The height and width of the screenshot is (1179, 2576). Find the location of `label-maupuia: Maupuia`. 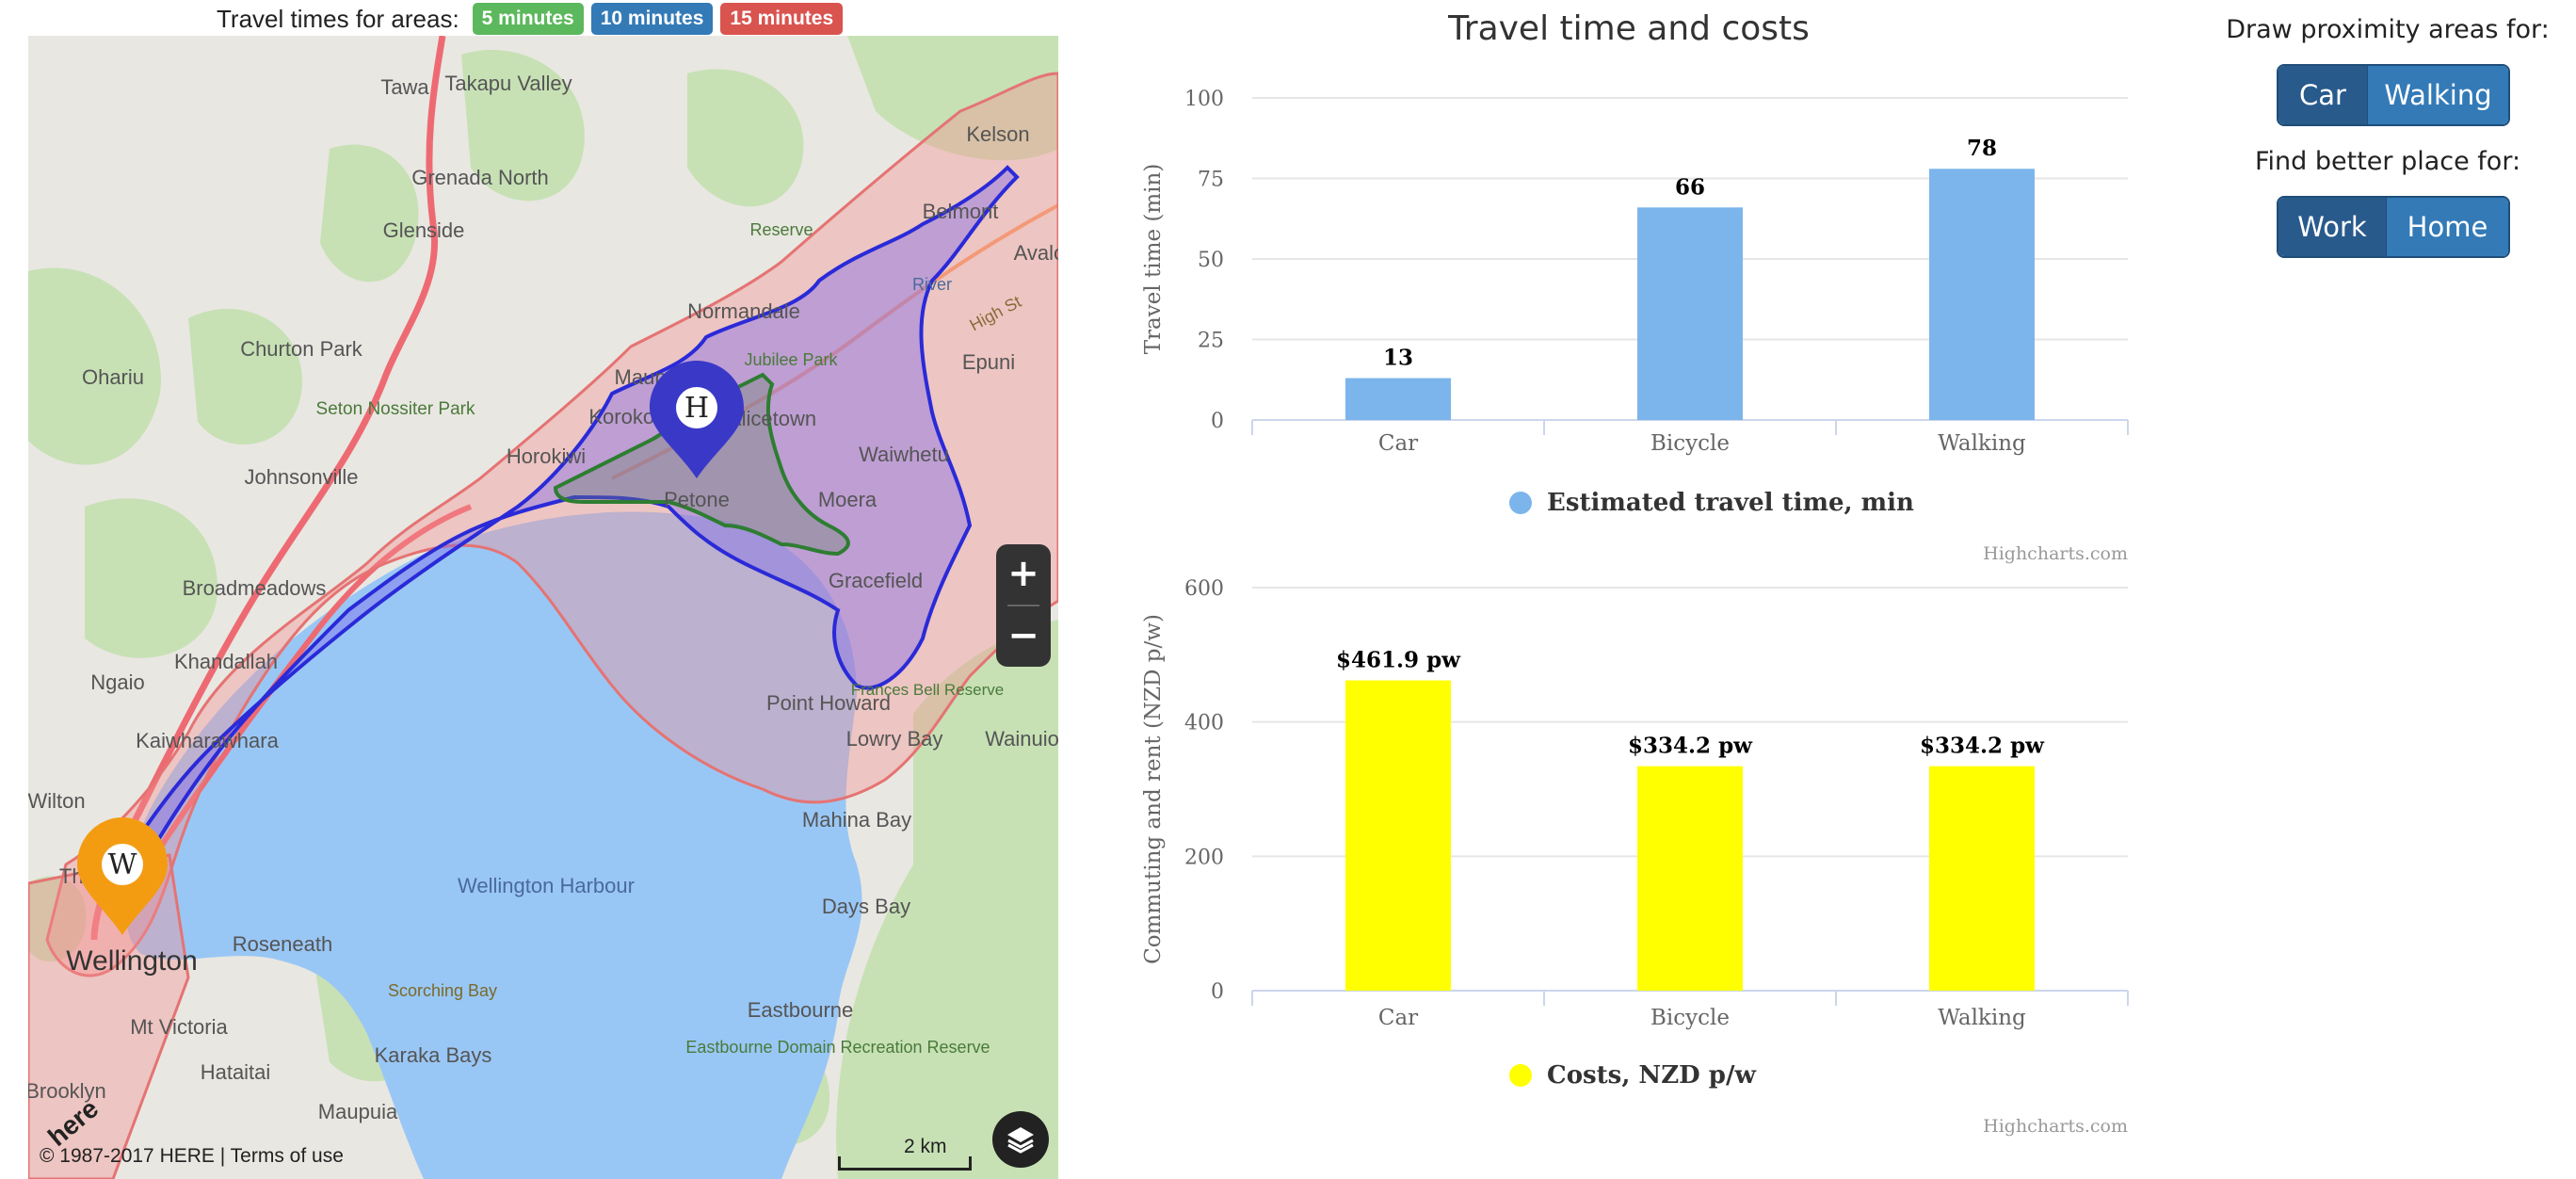

label-maupuia: Maupuia is located at coordinates (358, 1111).